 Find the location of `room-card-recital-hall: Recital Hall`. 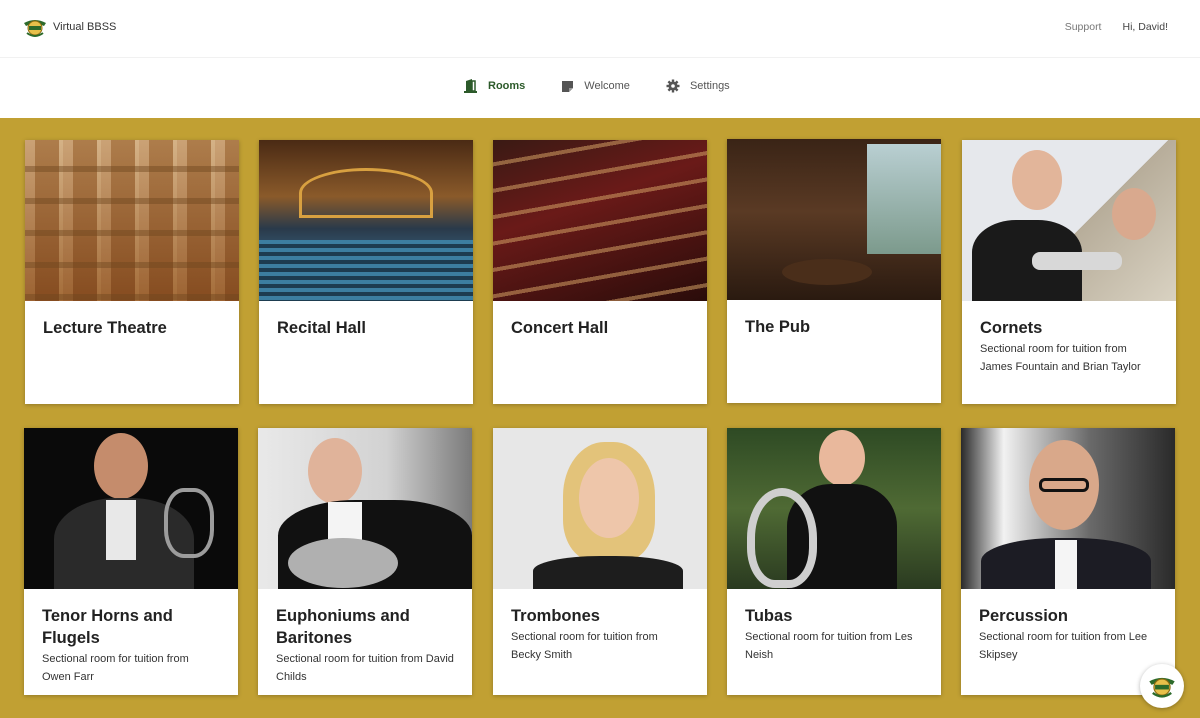

room-card-recital-hall: Recital Hall is located at coordinates (366, 272).